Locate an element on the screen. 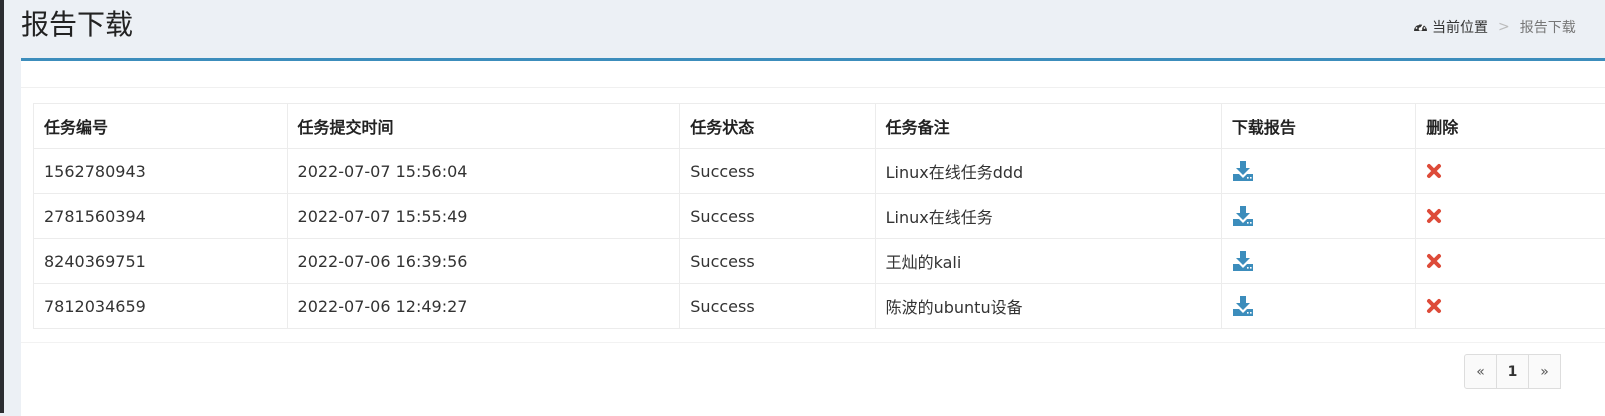  note-cell: 王灿的kali is located at coordinates (1048, 261).